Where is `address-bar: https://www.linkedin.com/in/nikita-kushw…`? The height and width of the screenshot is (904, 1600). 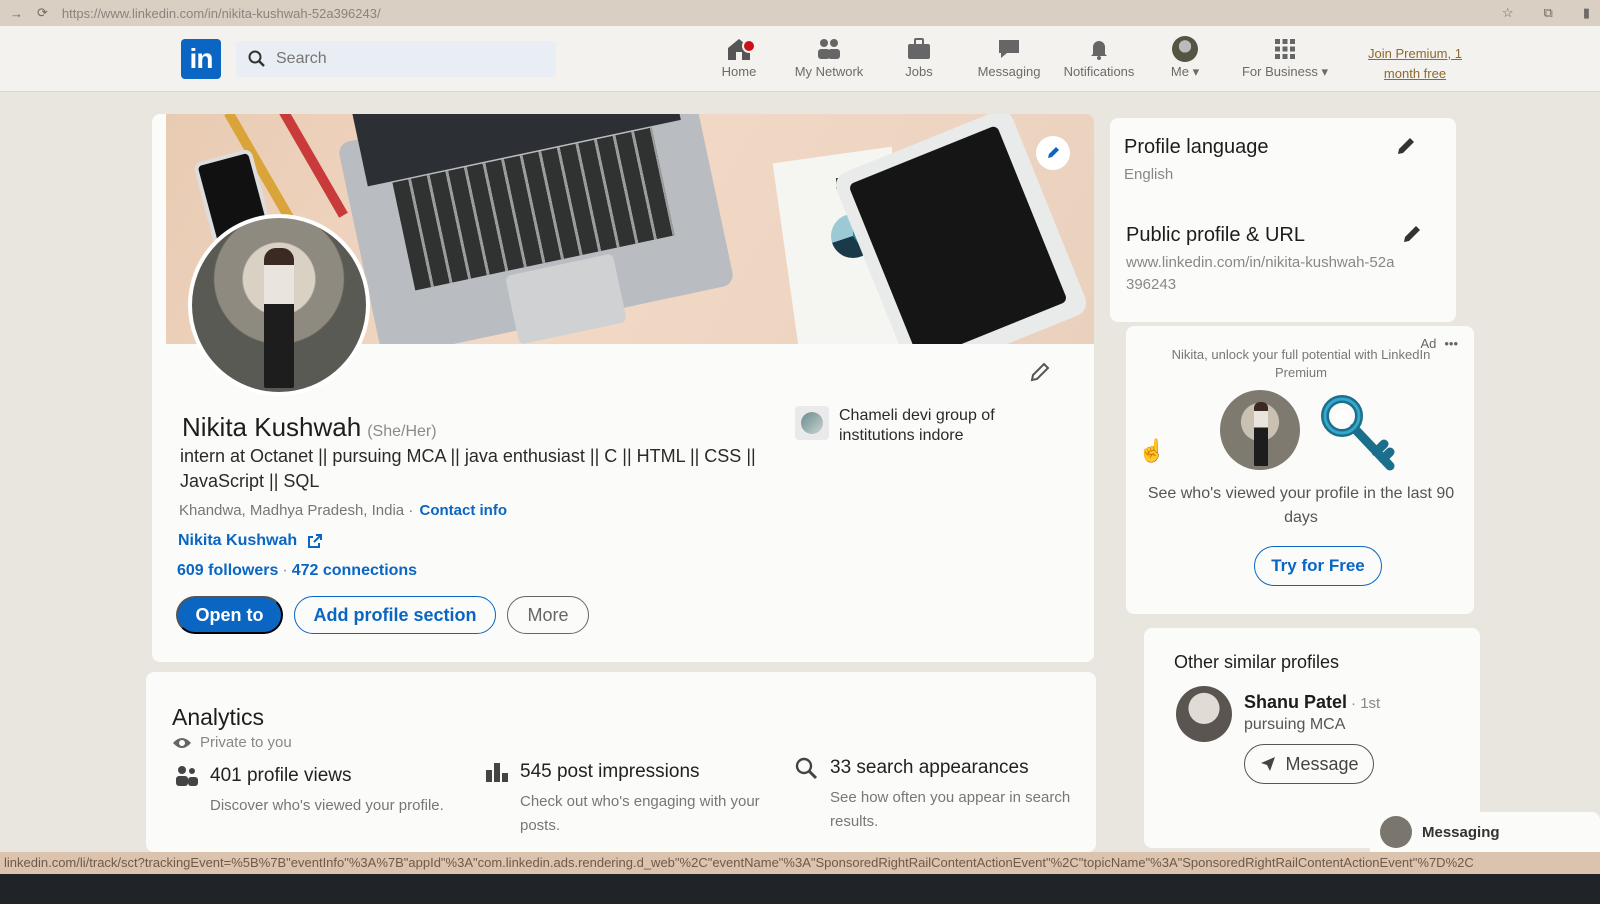 address-bar: https://www.linkedin.com/in/nikita-kushw… is located at coordinates (221, 13).